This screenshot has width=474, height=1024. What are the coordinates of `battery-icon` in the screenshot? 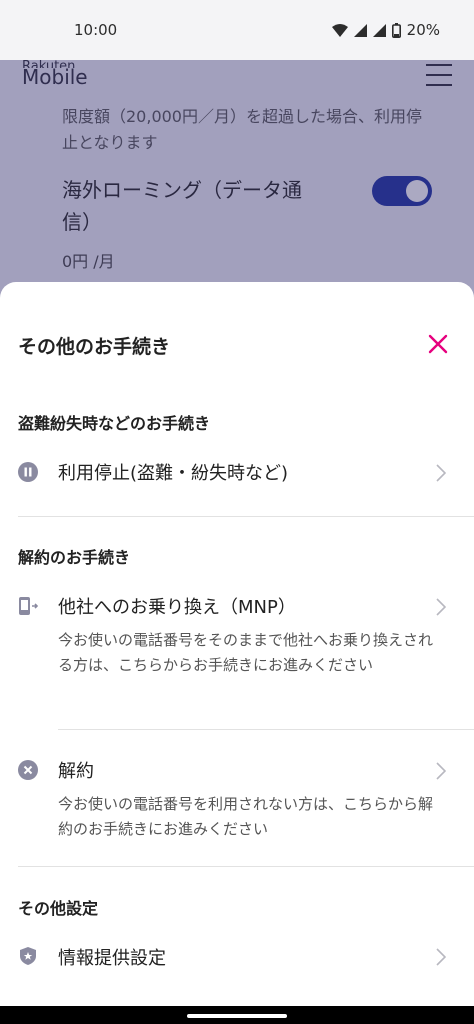 It's located at (396, 30).